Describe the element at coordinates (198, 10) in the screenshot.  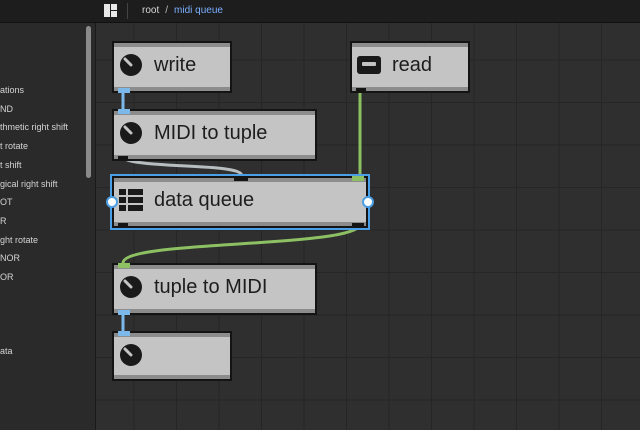
I see `breadcrumb-current: midi queue` at that location.